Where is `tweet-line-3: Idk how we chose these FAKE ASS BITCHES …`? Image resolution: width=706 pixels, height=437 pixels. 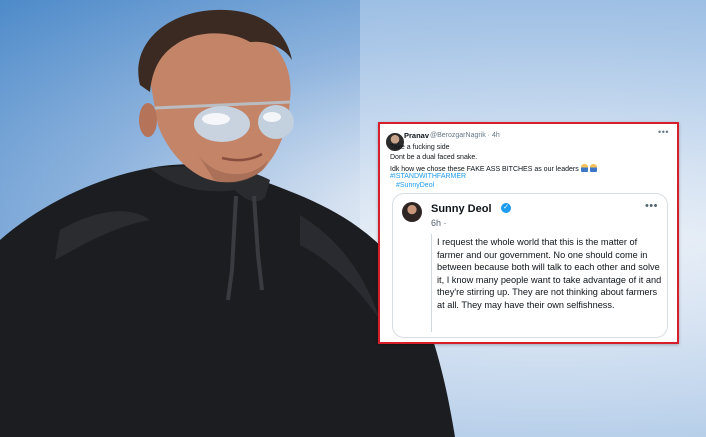 tweet-line-3: Idk how we chose these FAKE ASS BITCHES … is located at coordinates (493, 168).